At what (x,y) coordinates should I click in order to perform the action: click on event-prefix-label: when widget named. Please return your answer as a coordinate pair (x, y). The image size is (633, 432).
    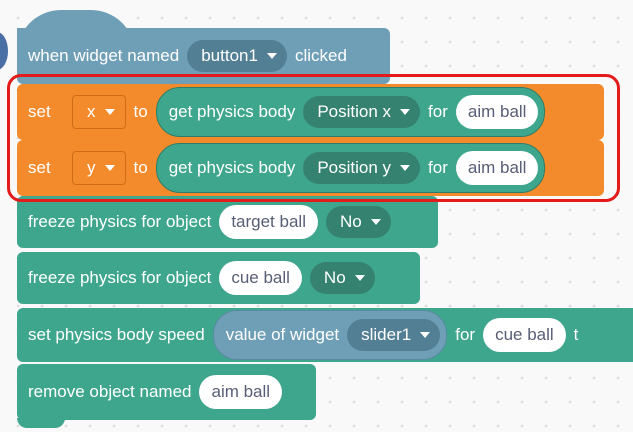
    Looking at the image, I should click on (104, 55).